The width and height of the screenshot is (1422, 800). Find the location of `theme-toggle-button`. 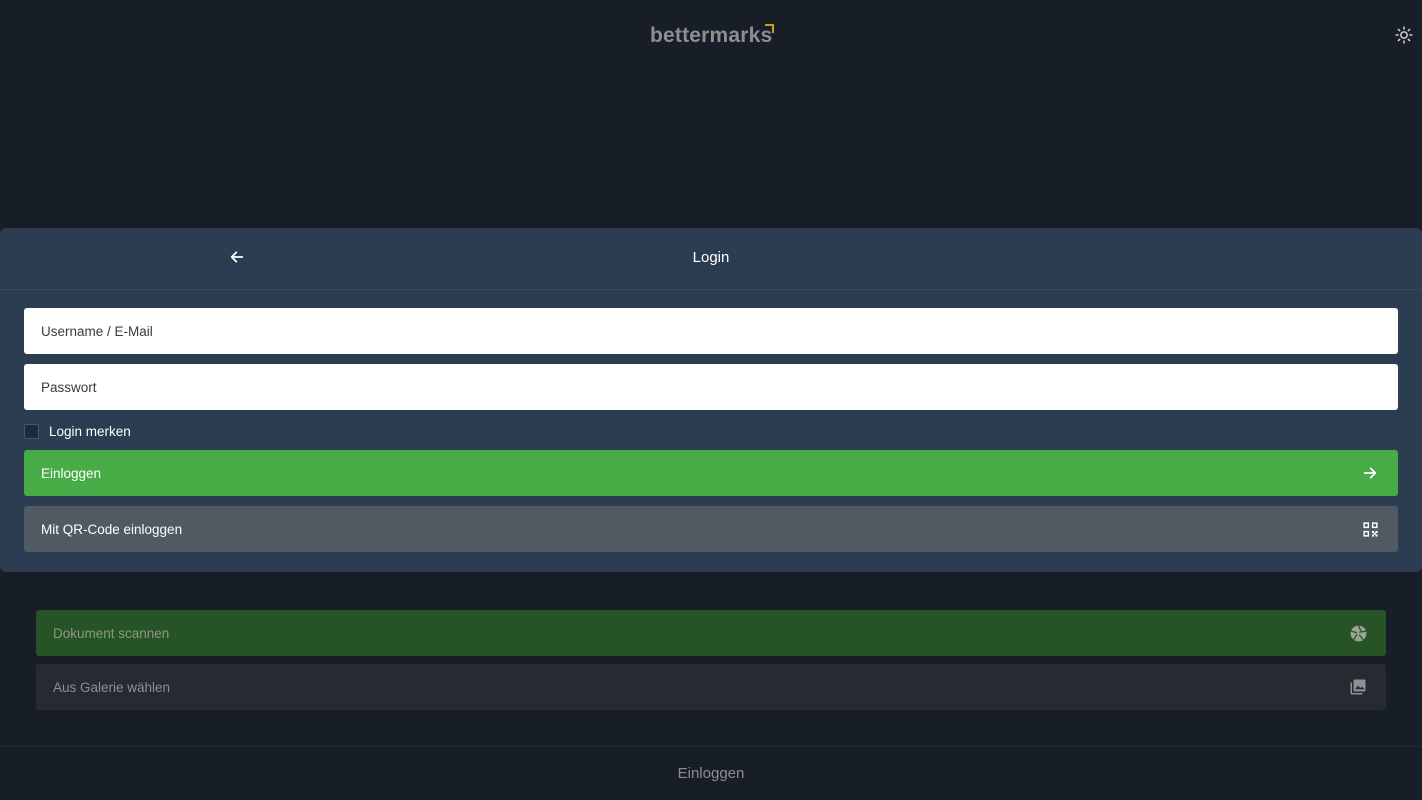

theme-toggle-button is located at coordinates (1404, 37).